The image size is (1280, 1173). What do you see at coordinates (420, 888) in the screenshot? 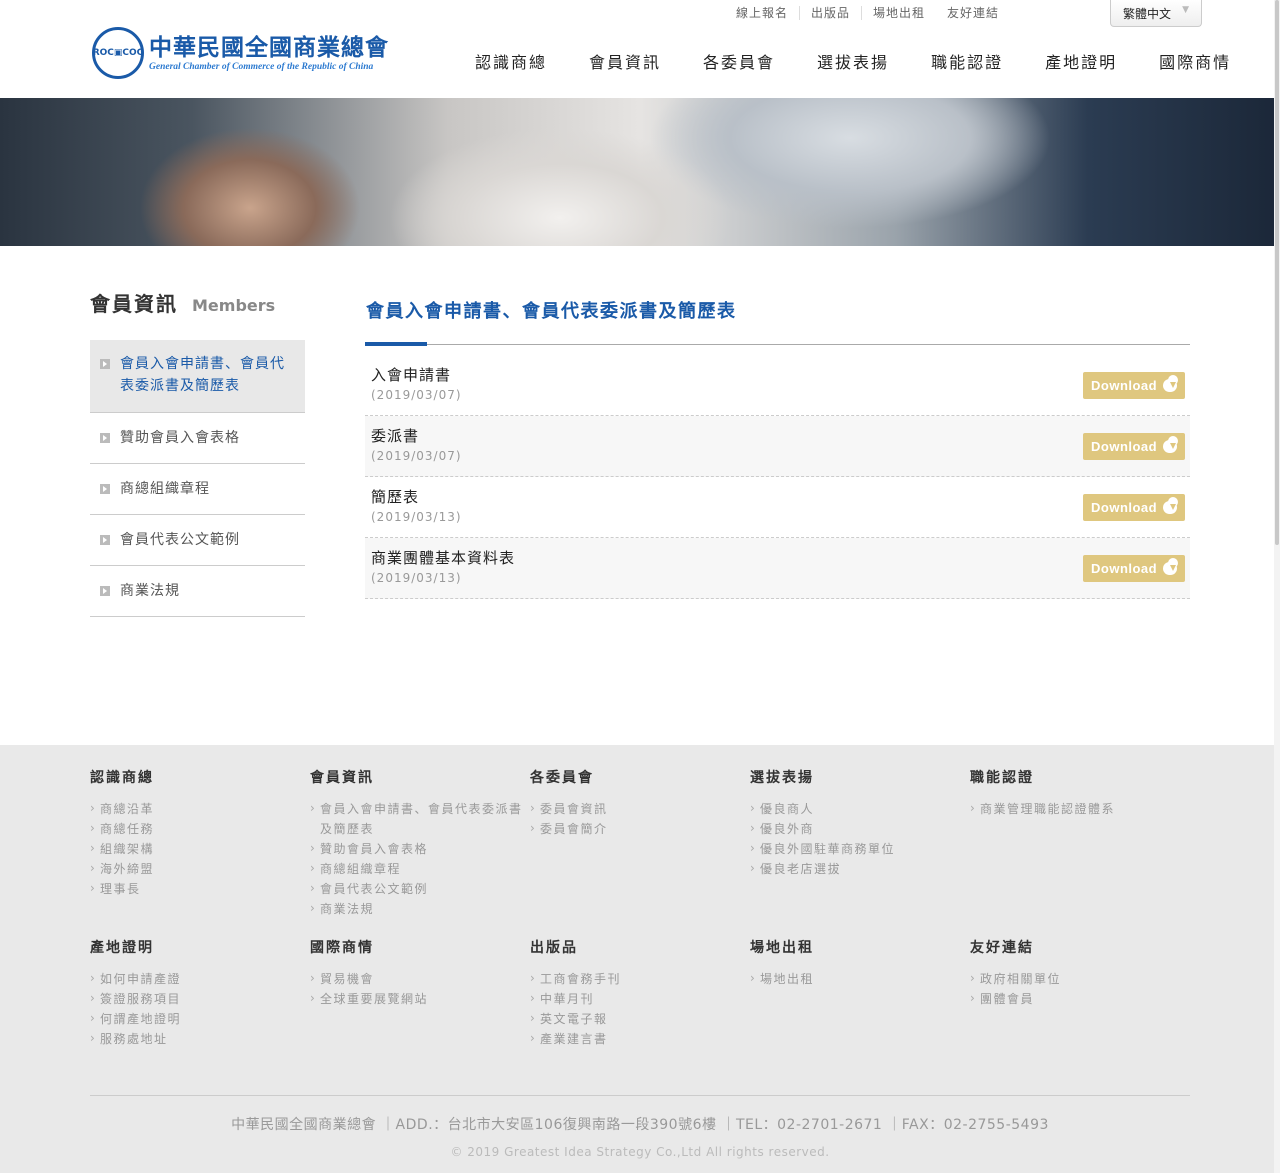
I see `footer-link: 會員代表公文範例` at bounding box center [420, 888].